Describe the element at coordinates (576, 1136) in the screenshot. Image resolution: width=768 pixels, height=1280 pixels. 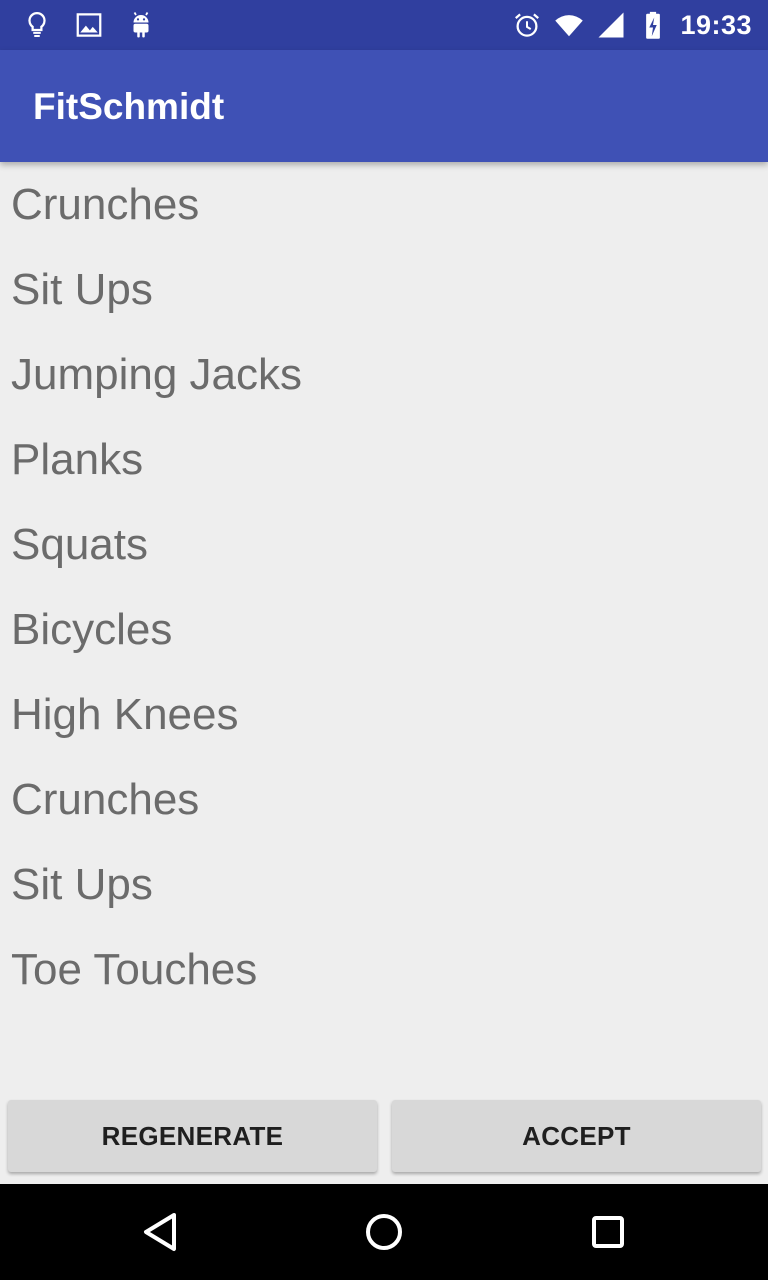
I see `accept-button: ACCEPT` at that location.